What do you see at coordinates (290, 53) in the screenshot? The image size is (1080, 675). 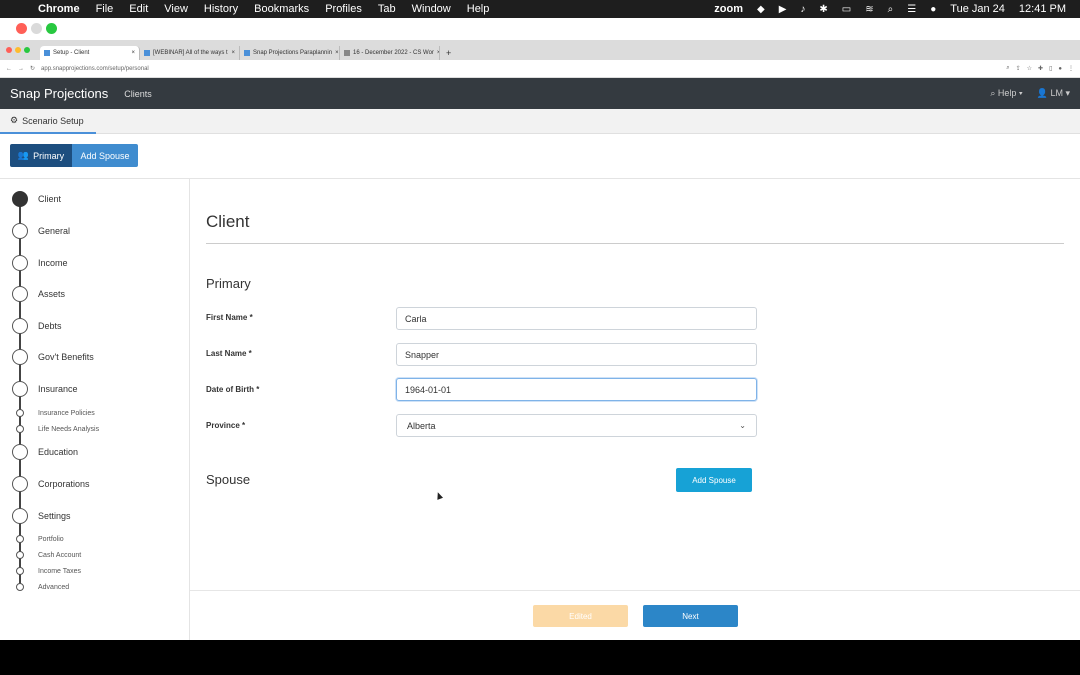 I see `chrome-tab-paraplanning: Snap Projections Paraplannin ×` at bounding box center [290, 53].